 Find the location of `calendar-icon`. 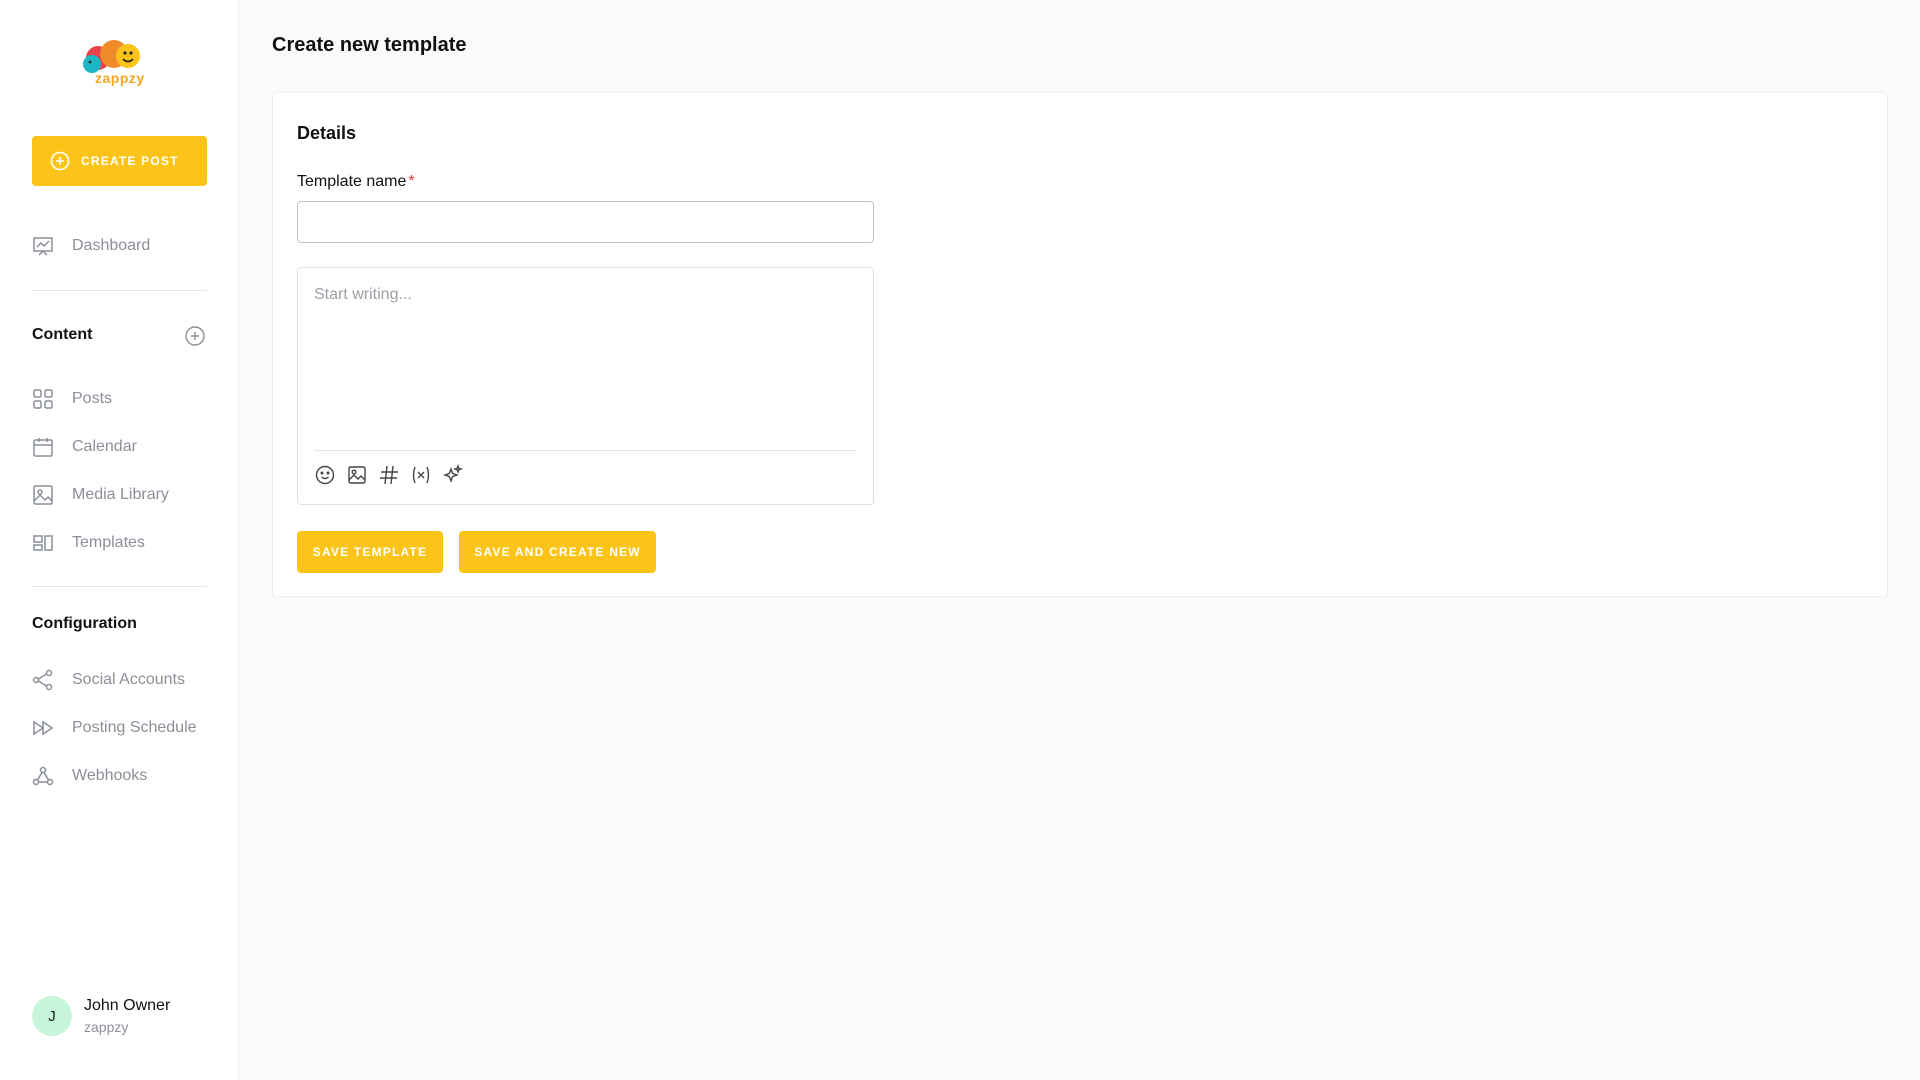

calendar-icon is located at coordinates (43, 447).